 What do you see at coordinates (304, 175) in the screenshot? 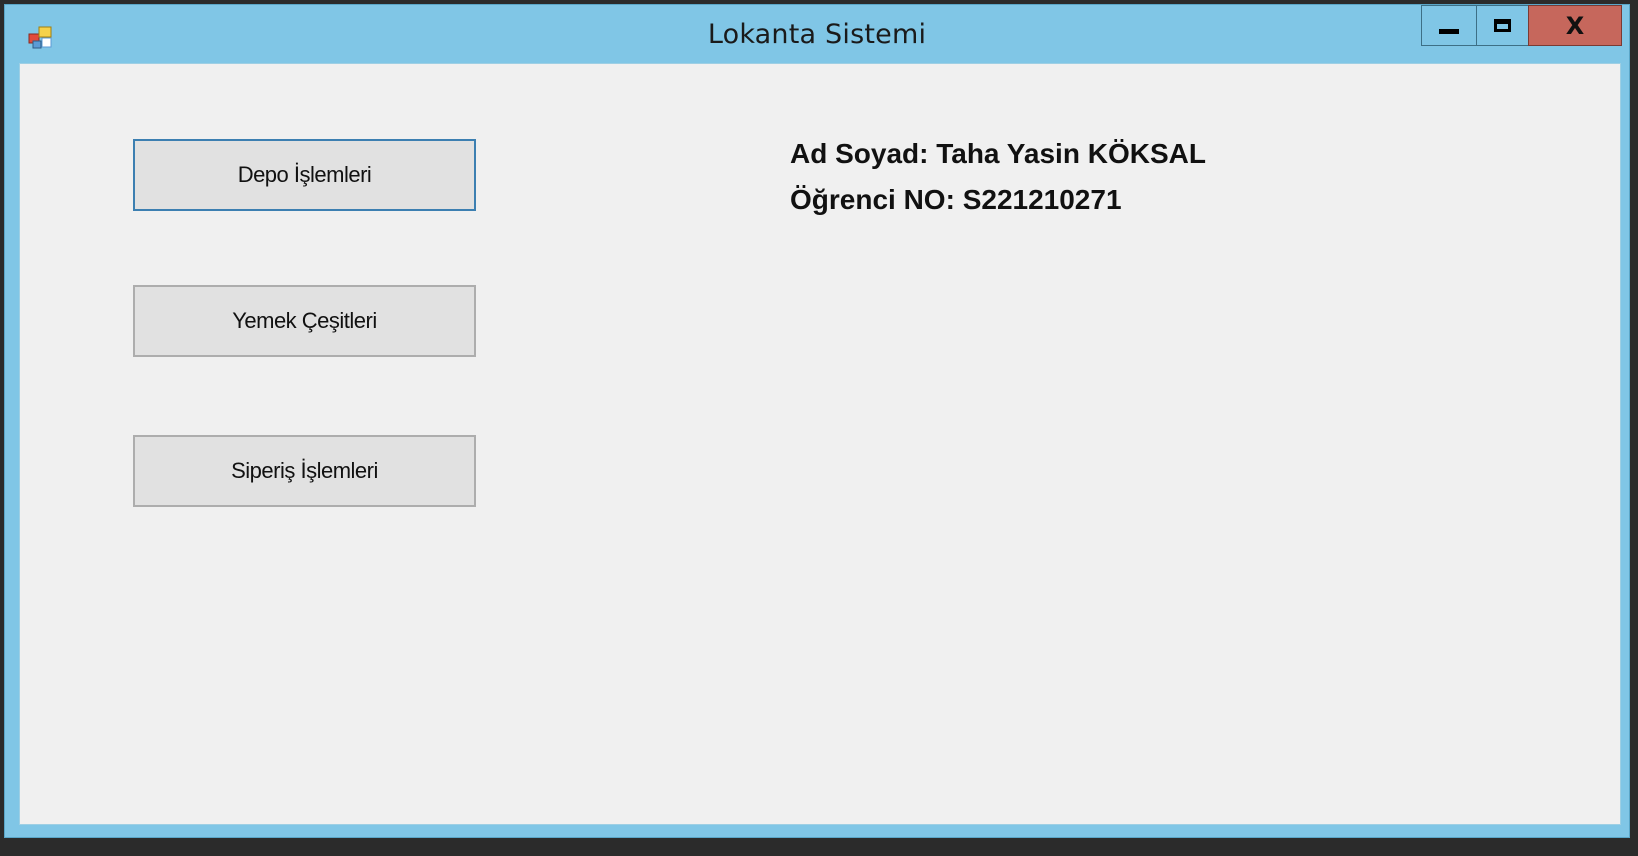
I see `depo-islemleri-button: Depo İşlemleri` at bounding box center [304, 175].